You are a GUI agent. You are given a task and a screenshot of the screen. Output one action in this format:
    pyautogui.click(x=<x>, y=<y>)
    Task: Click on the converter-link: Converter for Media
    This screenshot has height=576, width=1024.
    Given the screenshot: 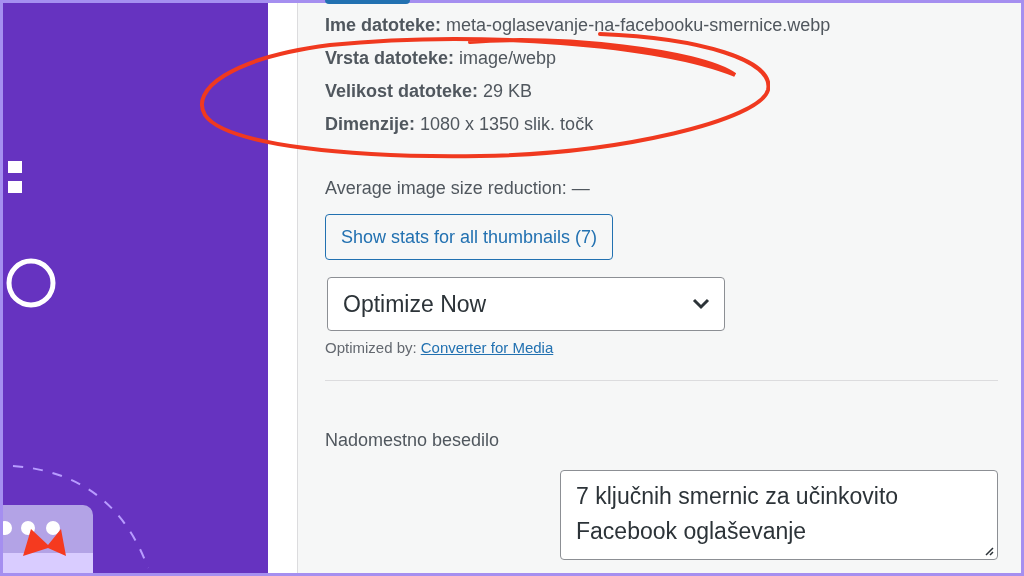 What is the action you would take?
    pyautogui.click(x=487, y=348)
    